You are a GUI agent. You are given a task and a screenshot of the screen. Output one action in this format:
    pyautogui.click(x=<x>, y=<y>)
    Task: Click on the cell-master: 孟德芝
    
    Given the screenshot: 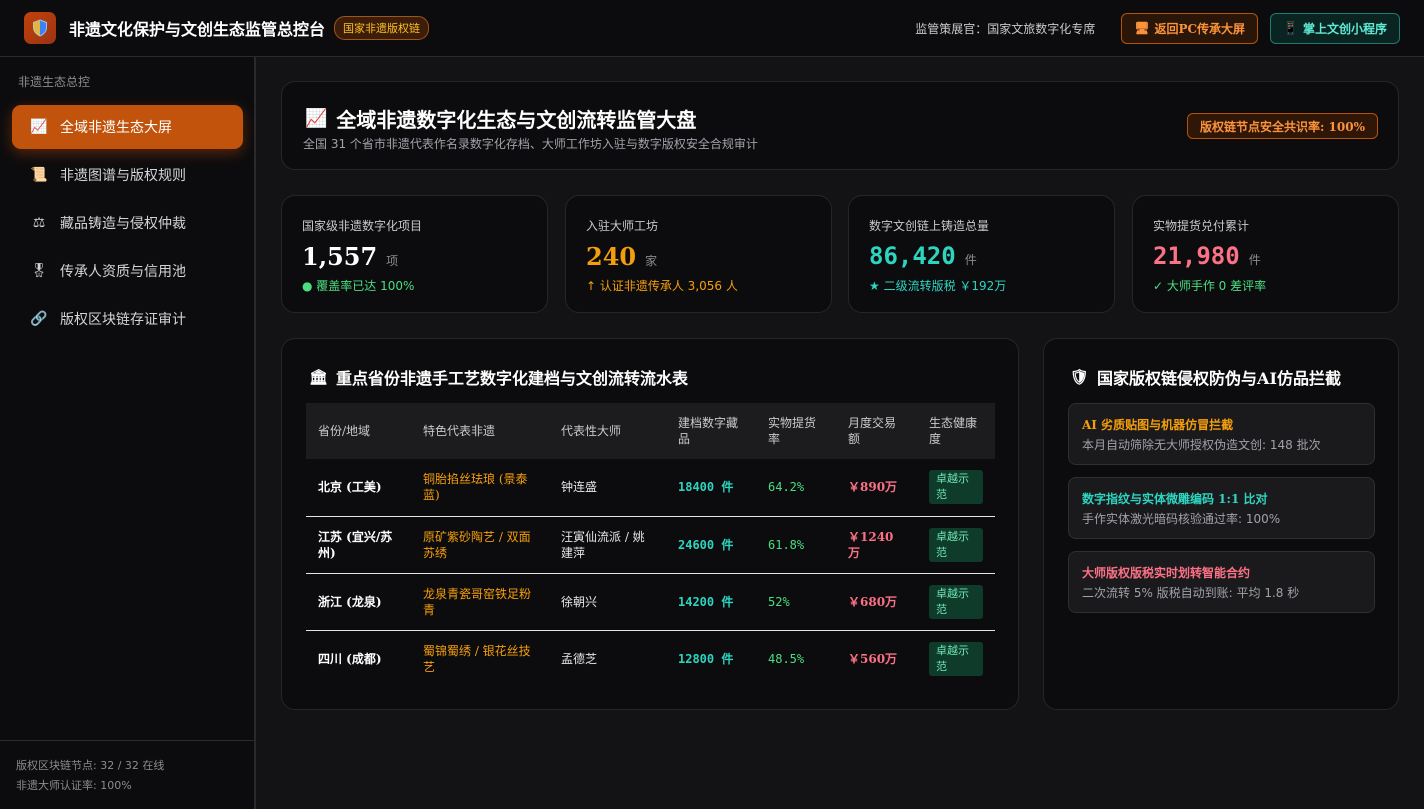 What is the action you would take?
    pyautogui.click(x=579, y=658)
    